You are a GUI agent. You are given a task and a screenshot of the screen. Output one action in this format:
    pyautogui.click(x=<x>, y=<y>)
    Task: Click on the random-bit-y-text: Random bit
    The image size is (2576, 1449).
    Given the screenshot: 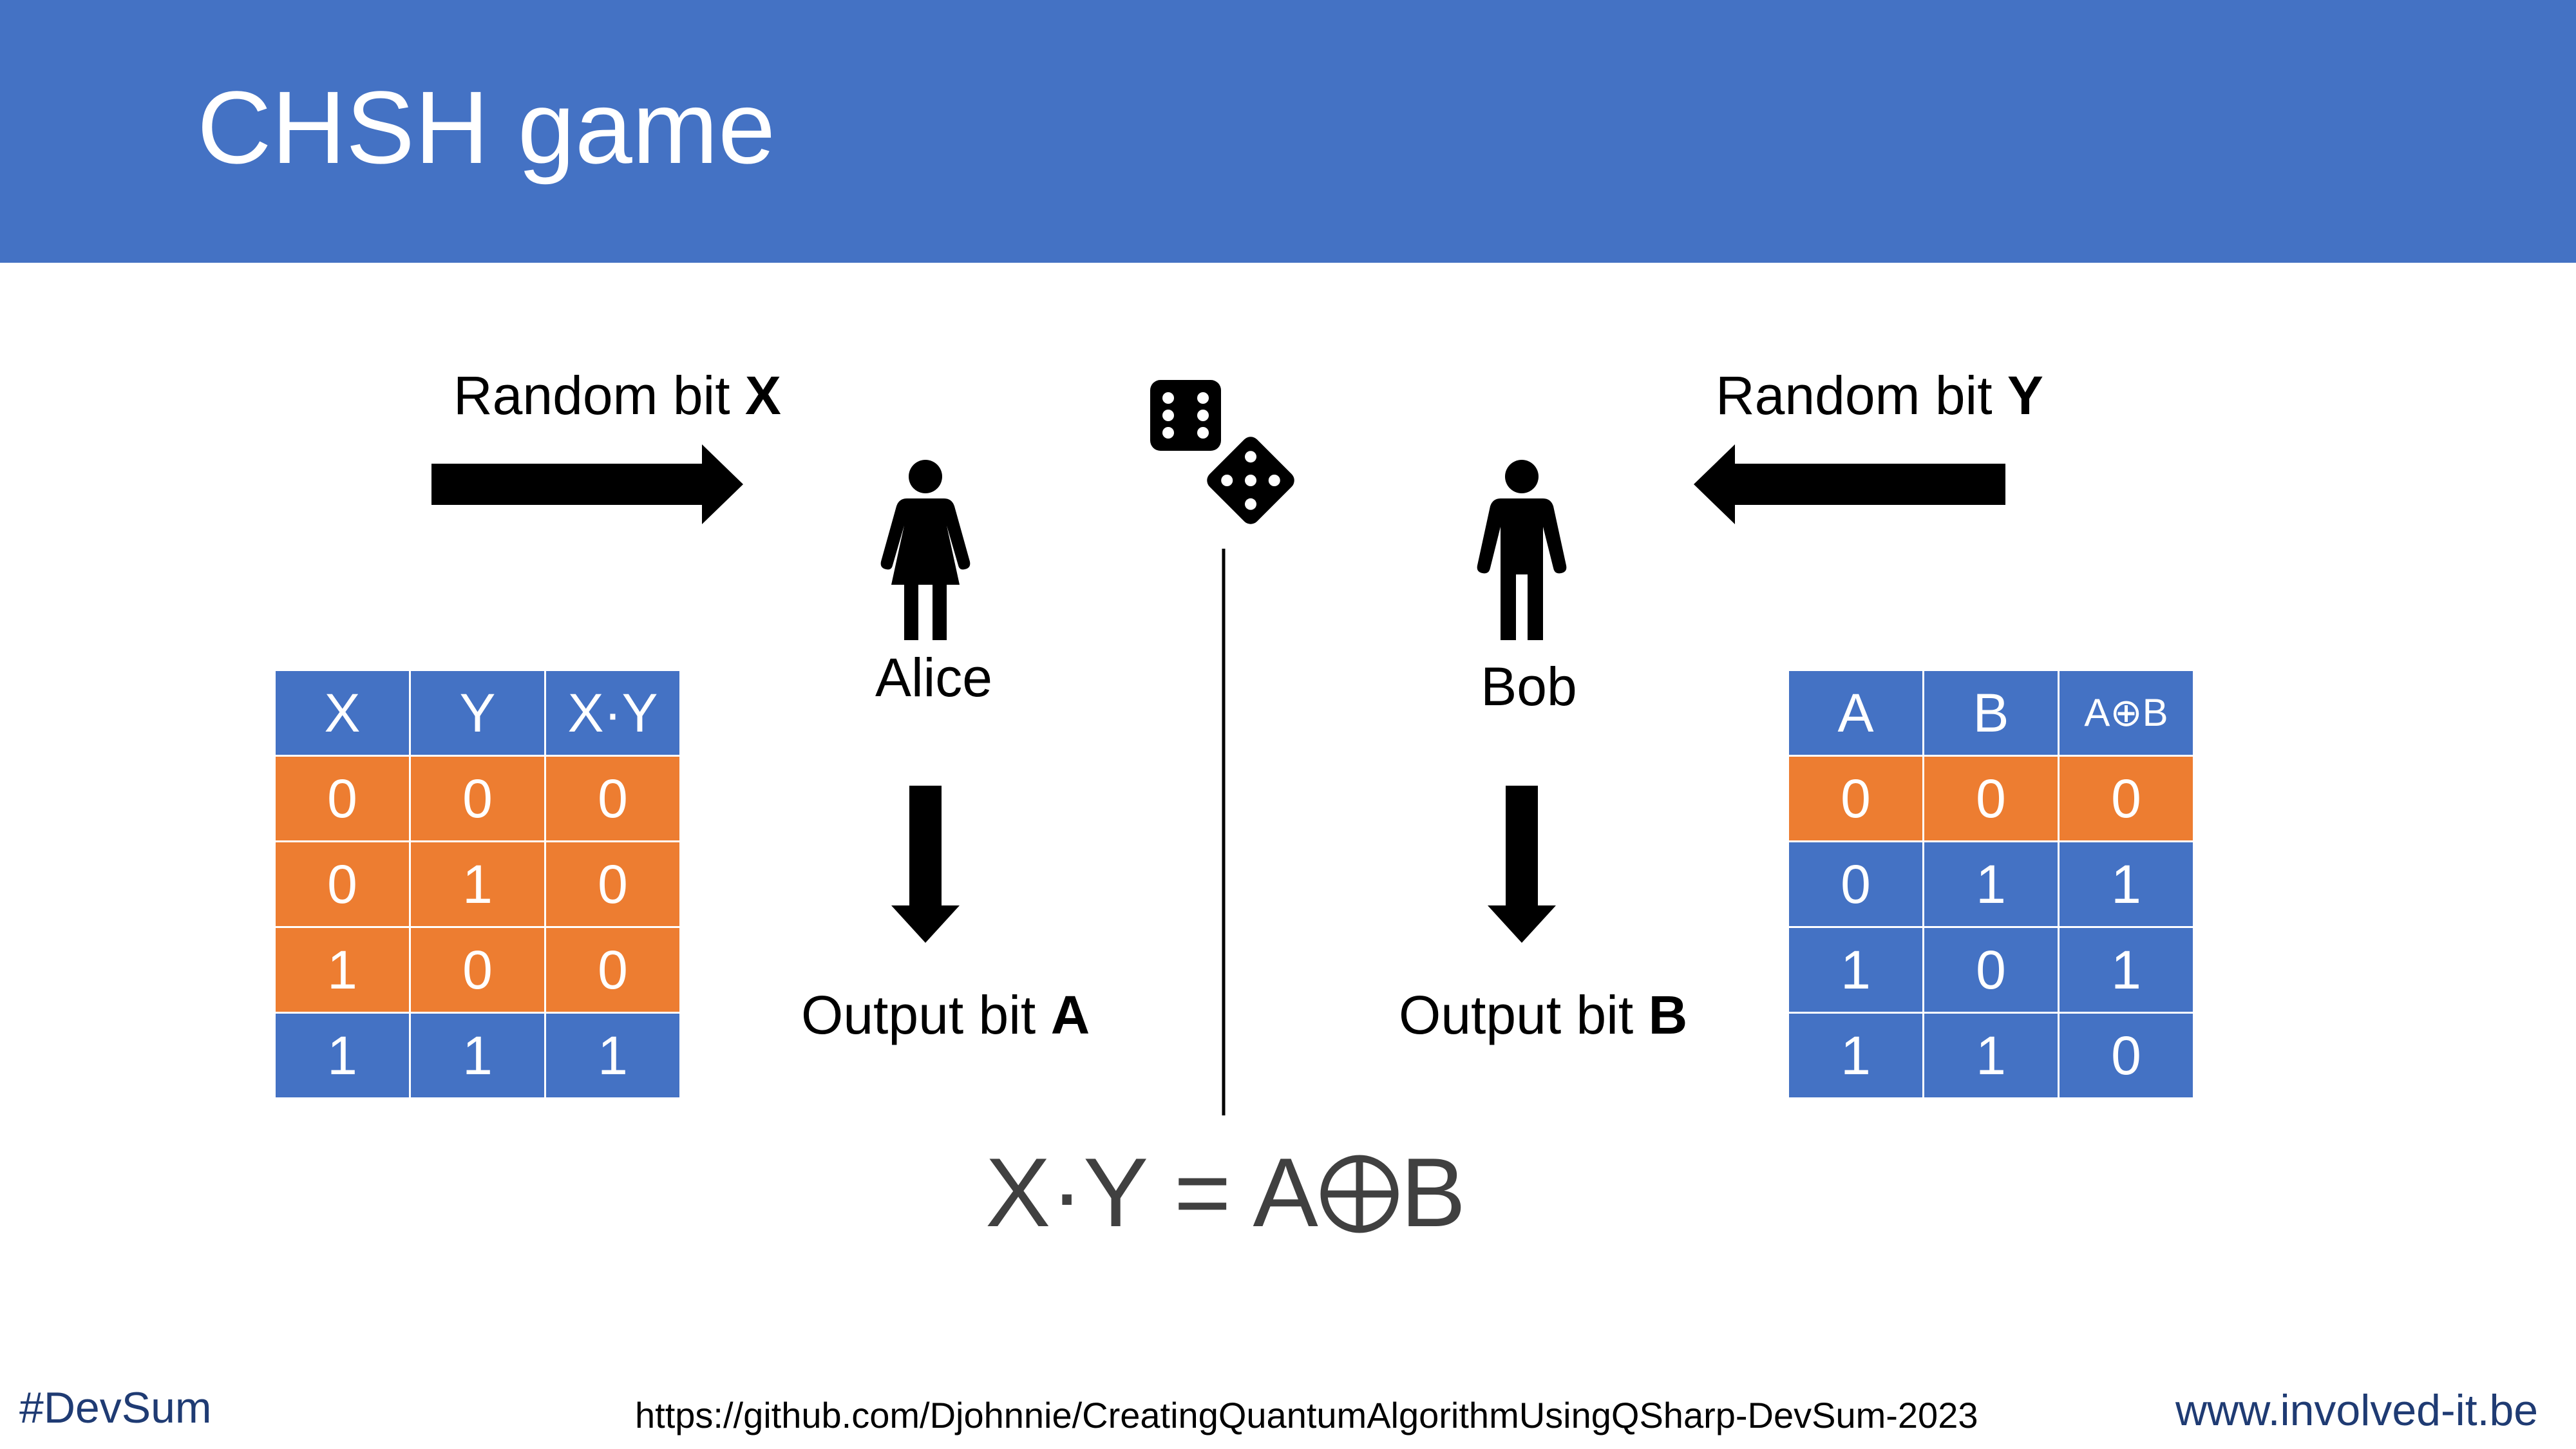 What is the action you would take?
    pyautogui.click(x=1861, y=396)
    